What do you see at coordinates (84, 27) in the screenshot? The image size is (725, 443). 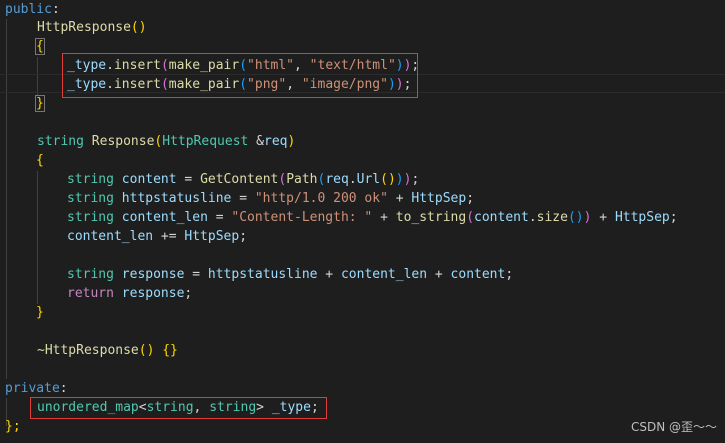 I see `constructor-name: HttpResponse` at bounding box center [84, 27].